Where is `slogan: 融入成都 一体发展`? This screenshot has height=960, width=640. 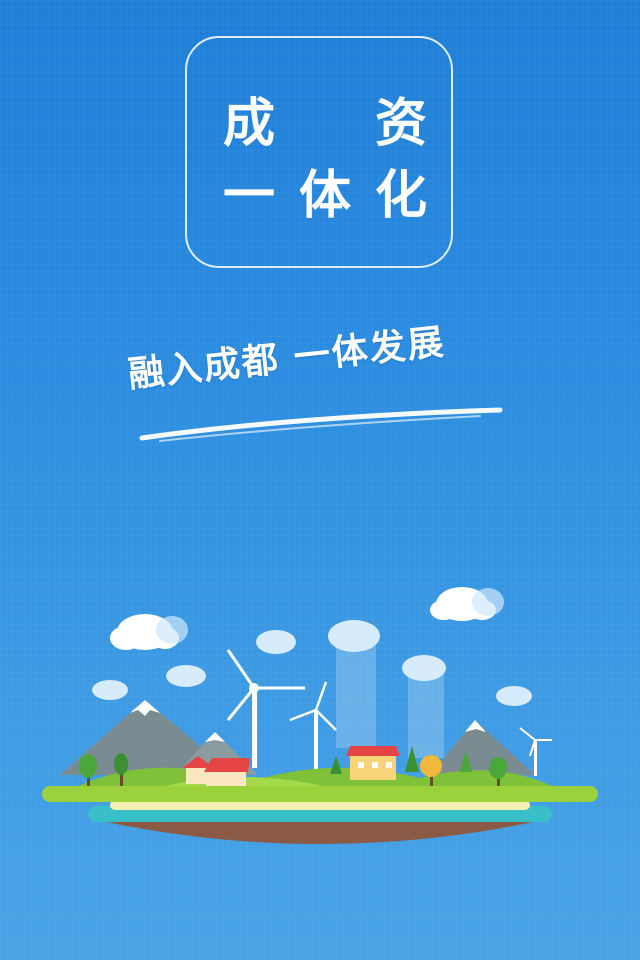 slogan: 融入成都 一体发展 is located at coordinates (320, 384).